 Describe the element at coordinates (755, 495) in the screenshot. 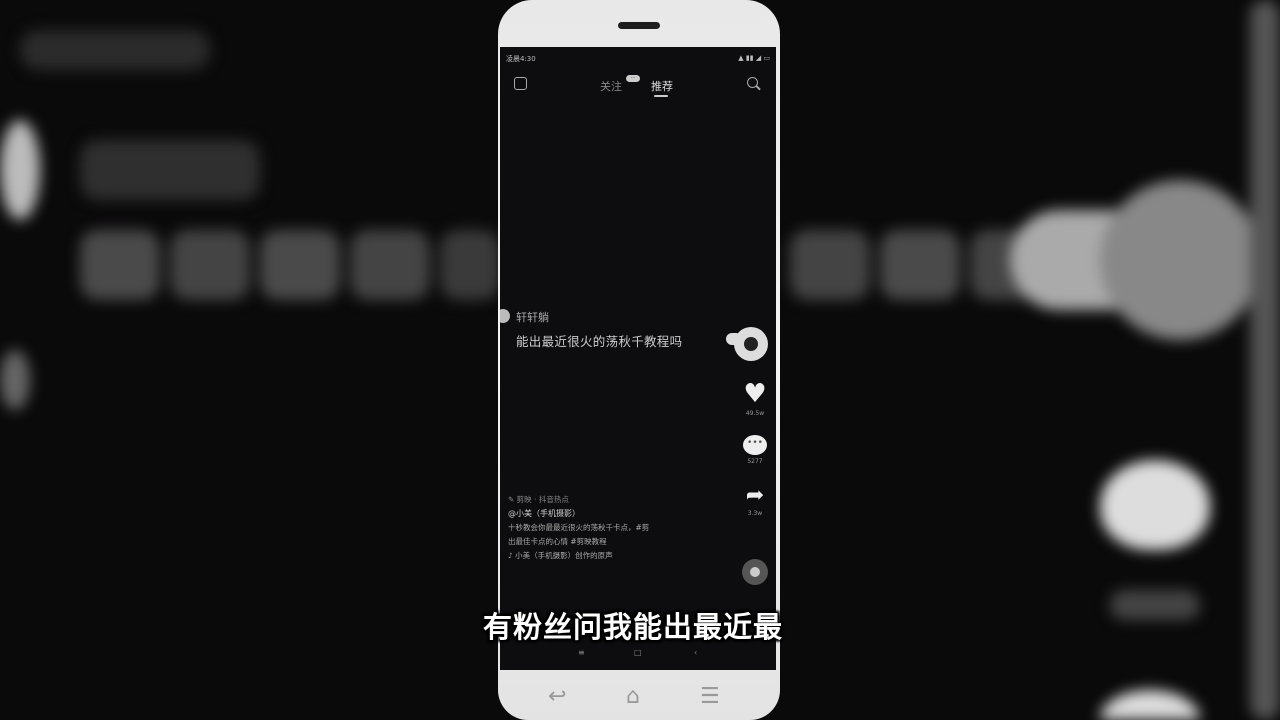

I see `share-icon: ➦` at that location.